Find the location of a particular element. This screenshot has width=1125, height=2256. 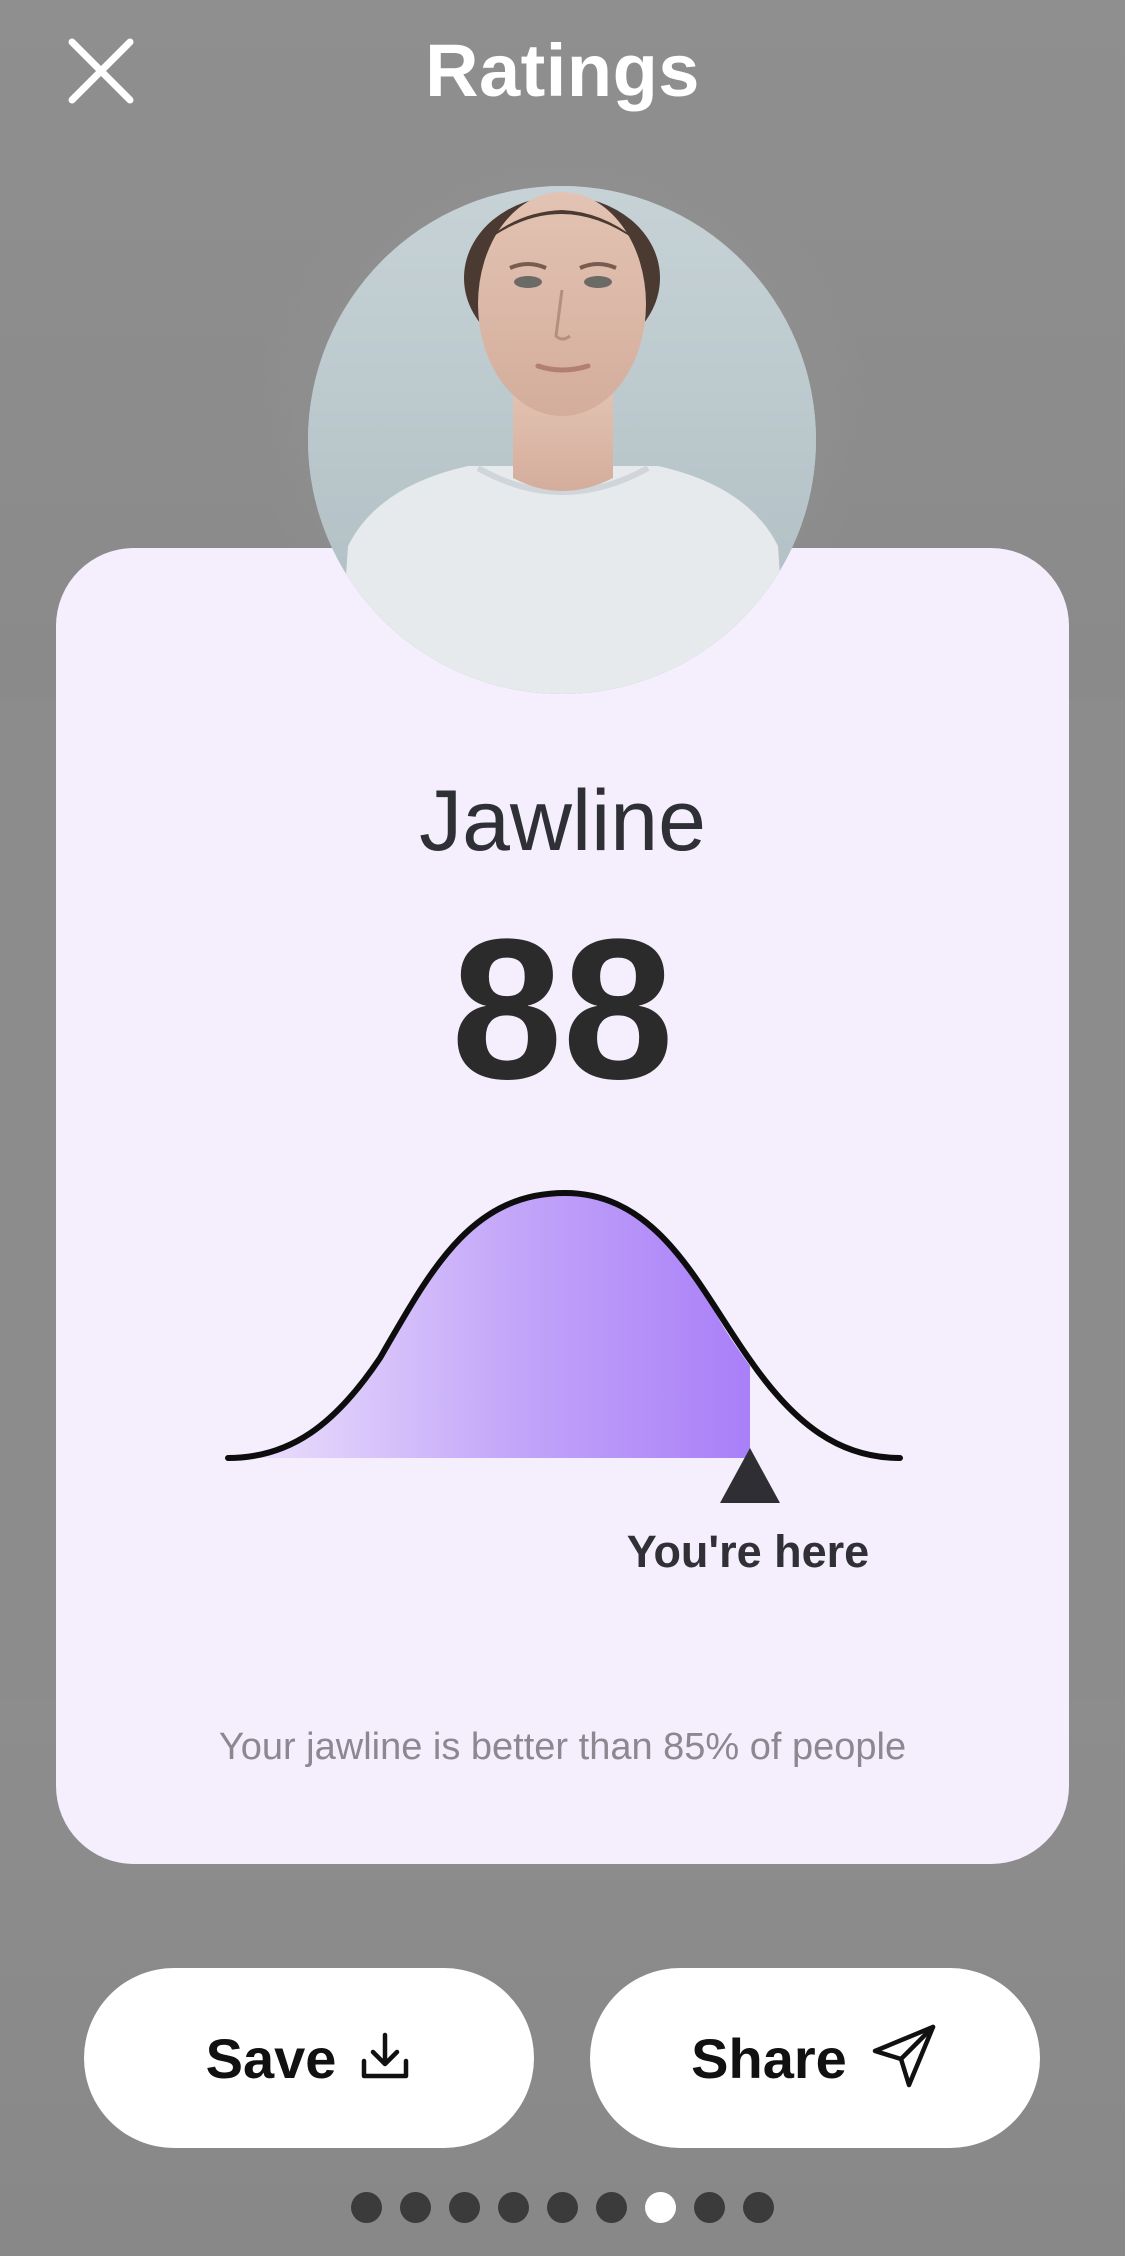

send-icon is located at coordinates (904, 2058).